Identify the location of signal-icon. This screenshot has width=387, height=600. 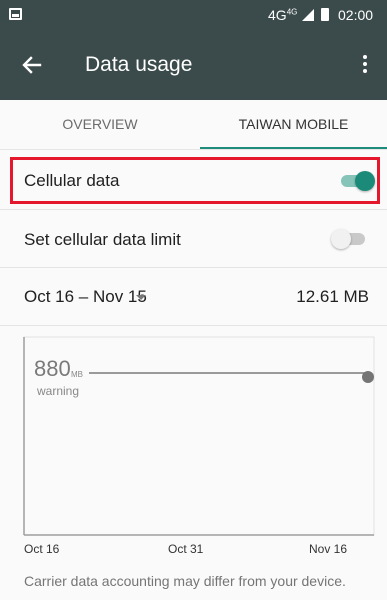
(308, 15).